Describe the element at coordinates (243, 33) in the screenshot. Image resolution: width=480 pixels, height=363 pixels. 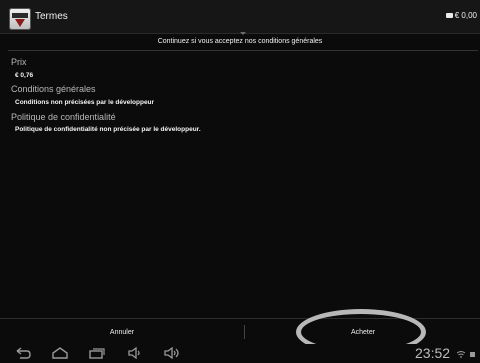
I see `chevron-down-icon` at that location.